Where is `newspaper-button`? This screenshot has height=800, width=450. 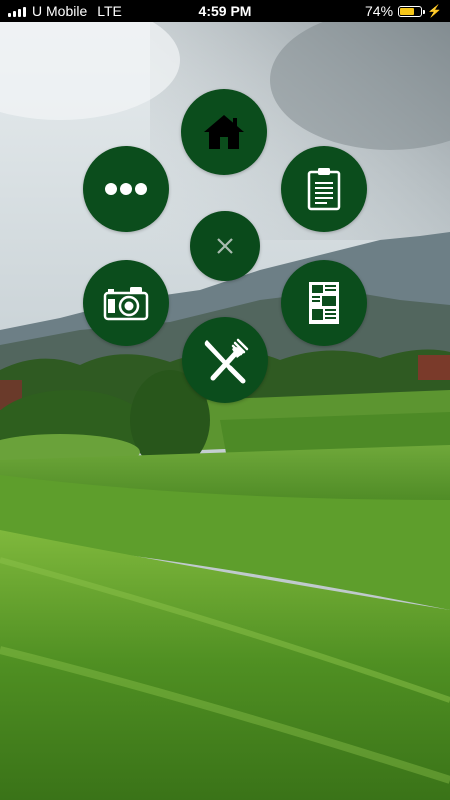 newspaper-button is located at coordinates (324, 303).